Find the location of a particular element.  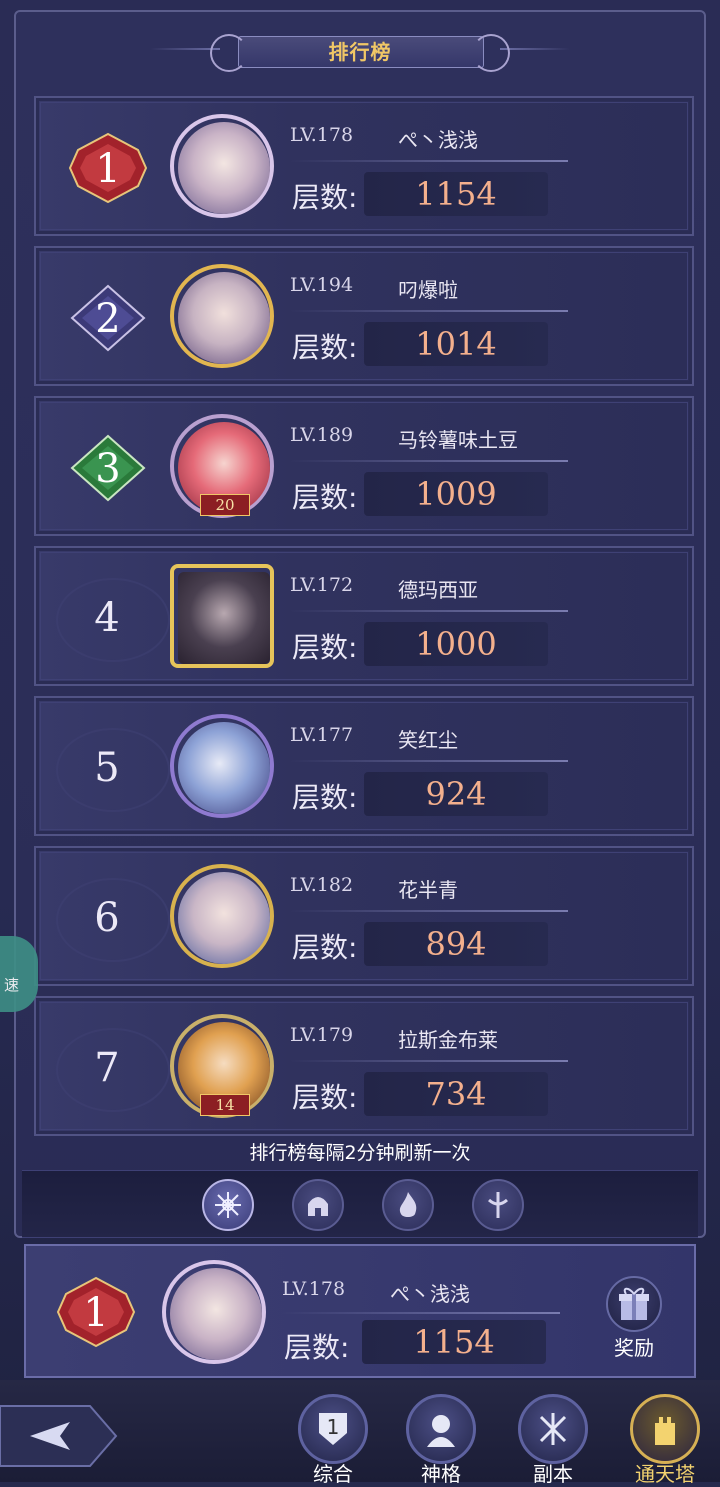

avatar: 14 is located at coordinates (224, 1068).